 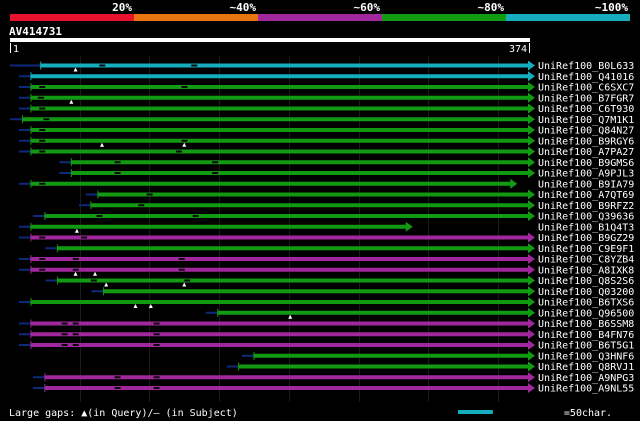 I want to click on hit-row: UniRef100_A9PJL3, so click(x=346, y=174).